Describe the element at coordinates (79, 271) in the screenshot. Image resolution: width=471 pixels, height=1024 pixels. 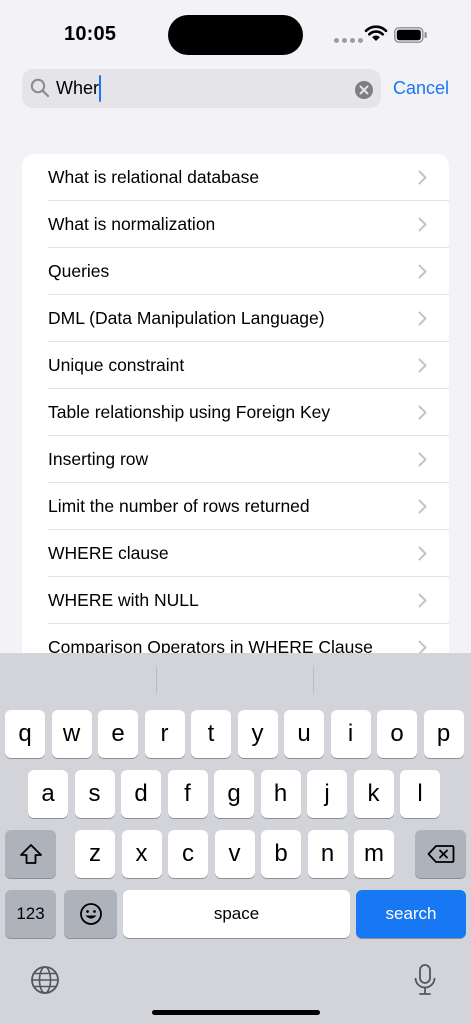
I see `list-item-label: Queries` at that location.